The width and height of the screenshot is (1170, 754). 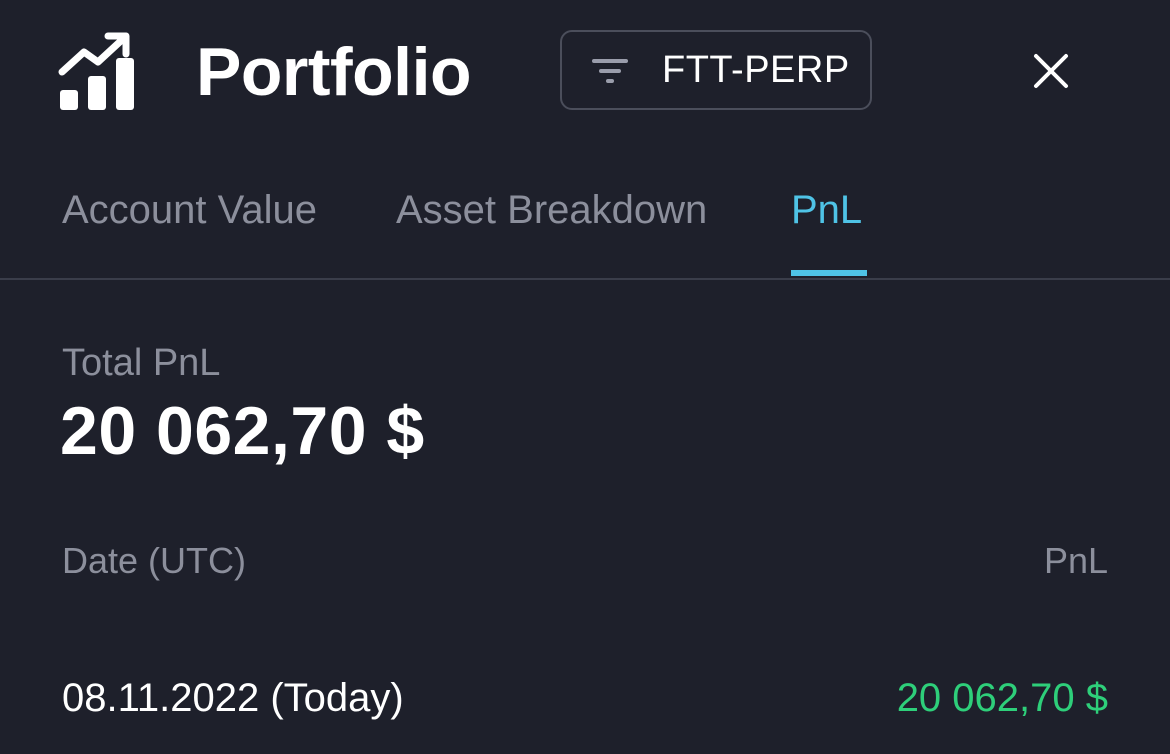 I want to click on table-row: 08.11.2022 (Today) 20 062,70 $, so click(x=585, y=700).